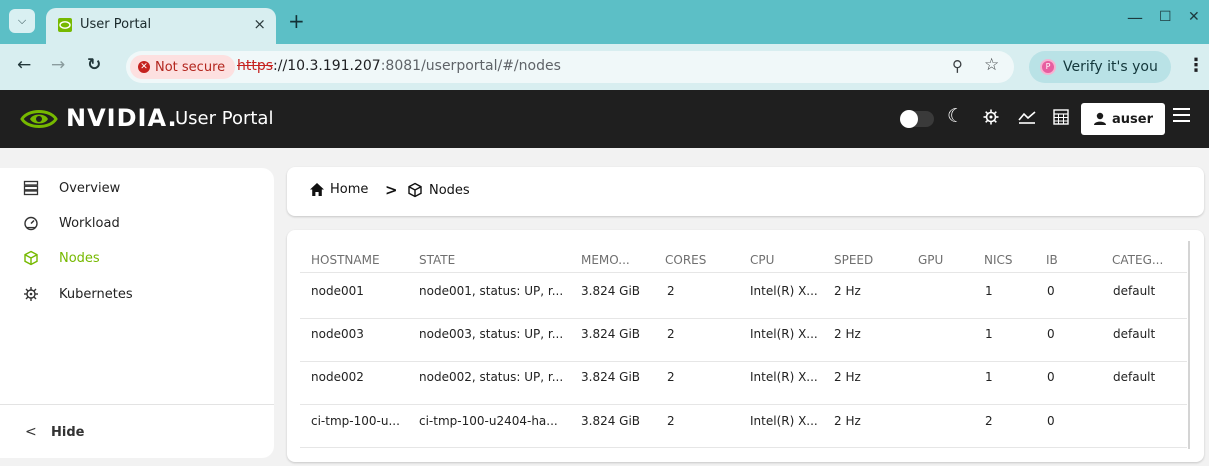  Describe the element at coordinates (94, 65) in the screenshot. I see `reload-icon: ↻` at that location.